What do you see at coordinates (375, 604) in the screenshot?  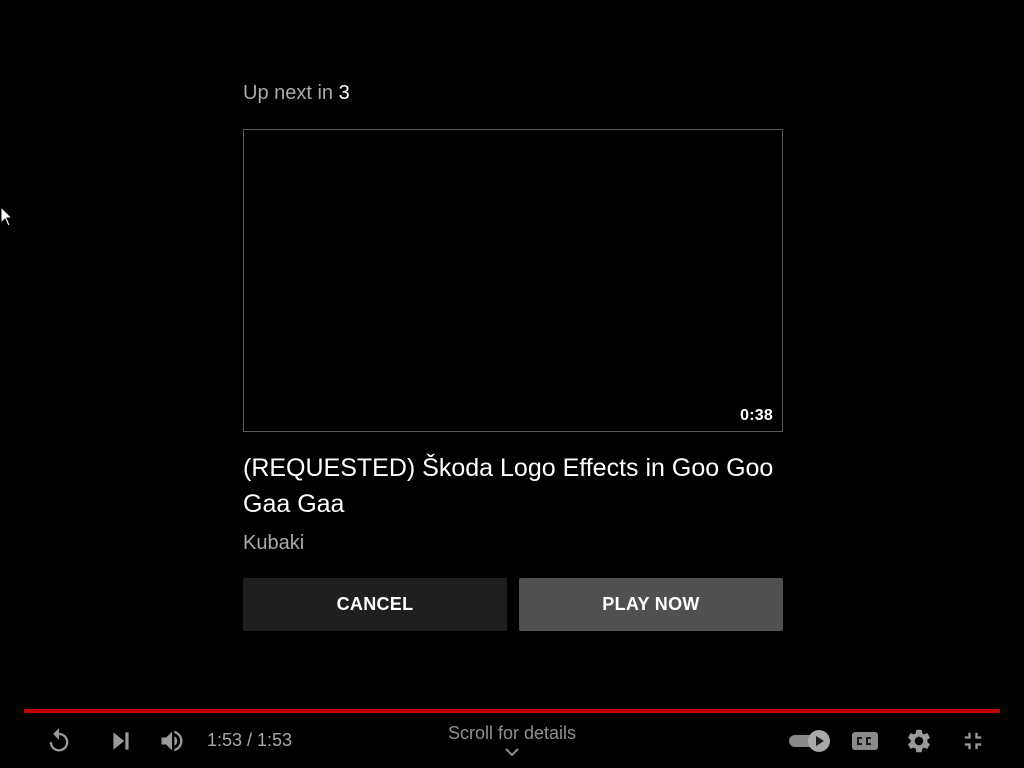 I see `cancel-button: CANCEL` at bounding box center [375, 604].